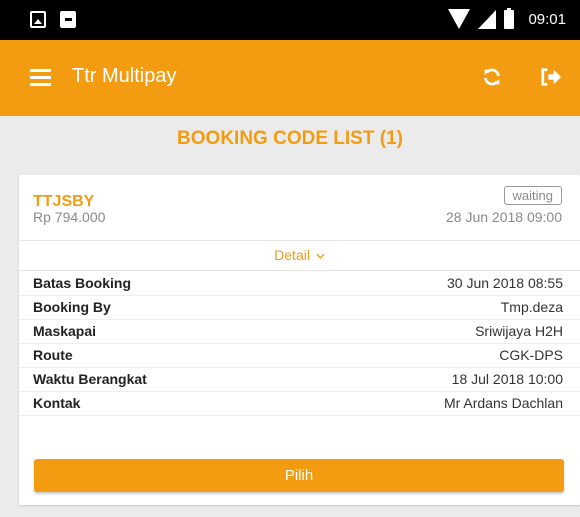  I want to click on detail-toggle-label: Detail, so click(292, 255).